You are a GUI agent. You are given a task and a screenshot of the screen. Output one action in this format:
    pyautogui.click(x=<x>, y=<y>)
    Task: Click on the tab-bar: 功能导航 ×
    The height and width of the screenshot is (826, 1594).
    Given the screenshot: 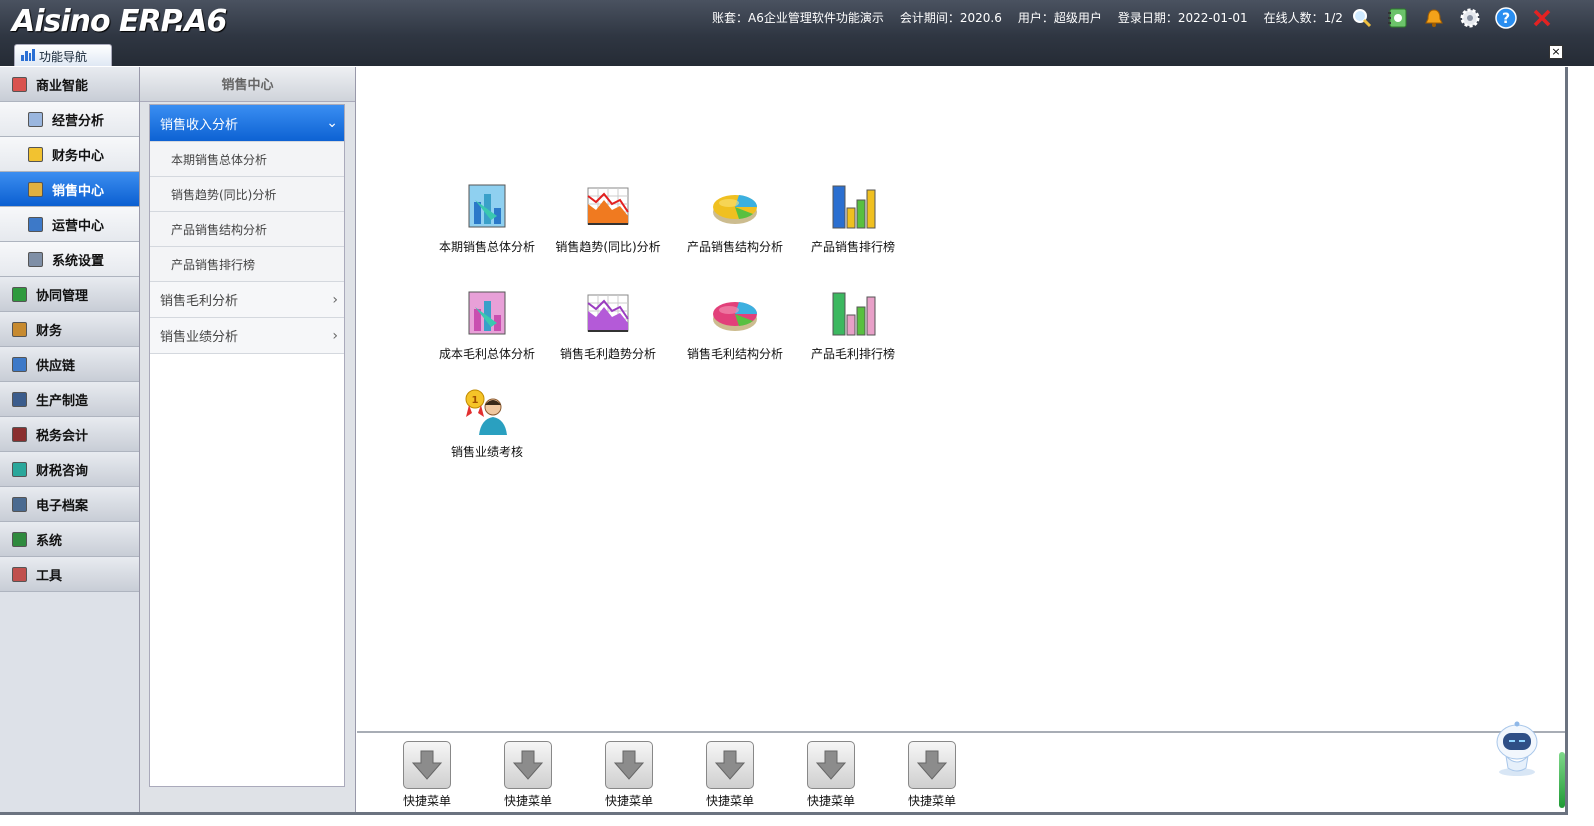 What is the action you would take?
    pyautogui.click(x=797, y=54)
    